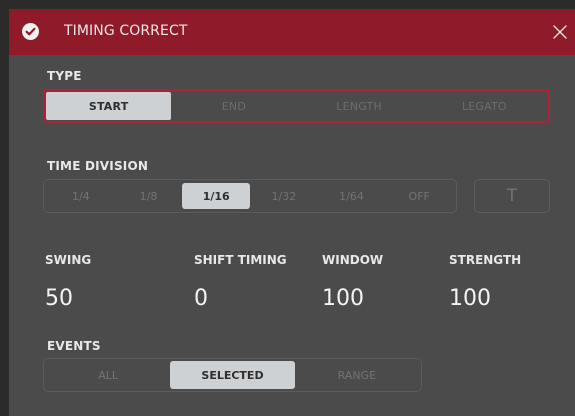  I want to click on events-label: EVENTS, so click(74, 346).